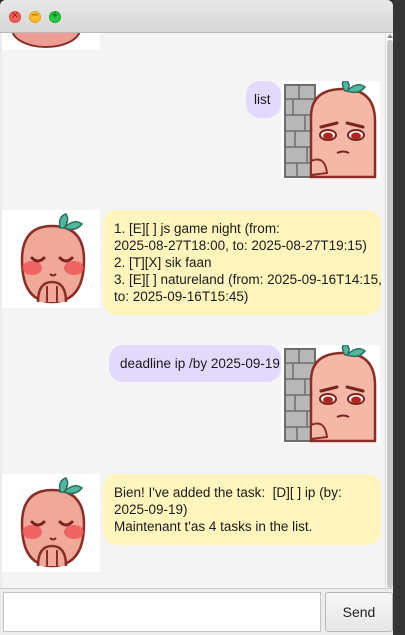  Describe the element at coordinates (181, 296) in the screenshot. I see `message-line: to: 2025-09-16T15:45)` at that location.